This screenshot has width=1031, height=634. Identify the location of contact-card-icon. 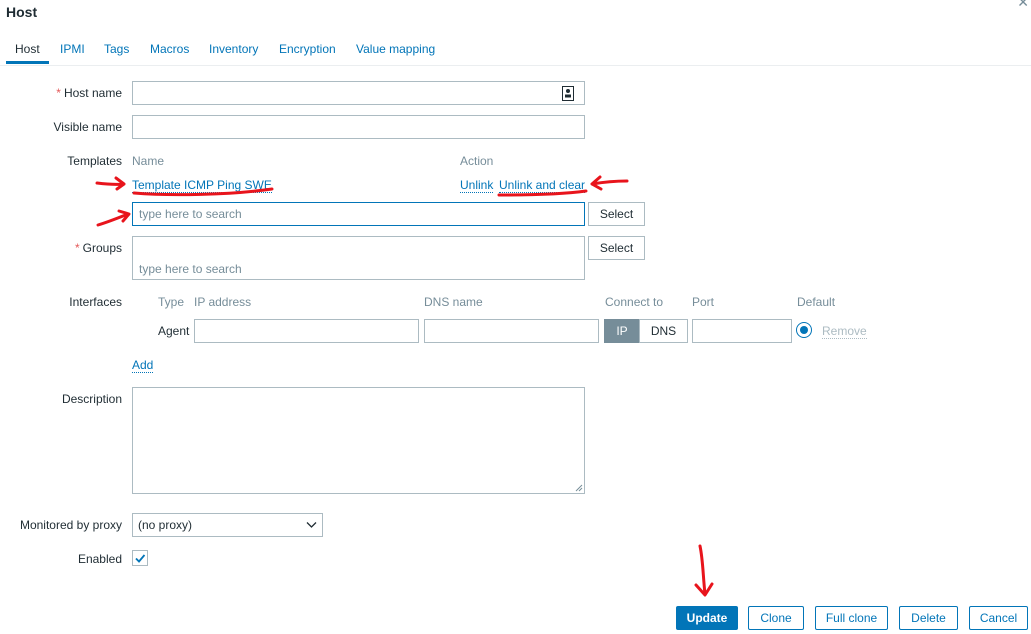
(568, 93).